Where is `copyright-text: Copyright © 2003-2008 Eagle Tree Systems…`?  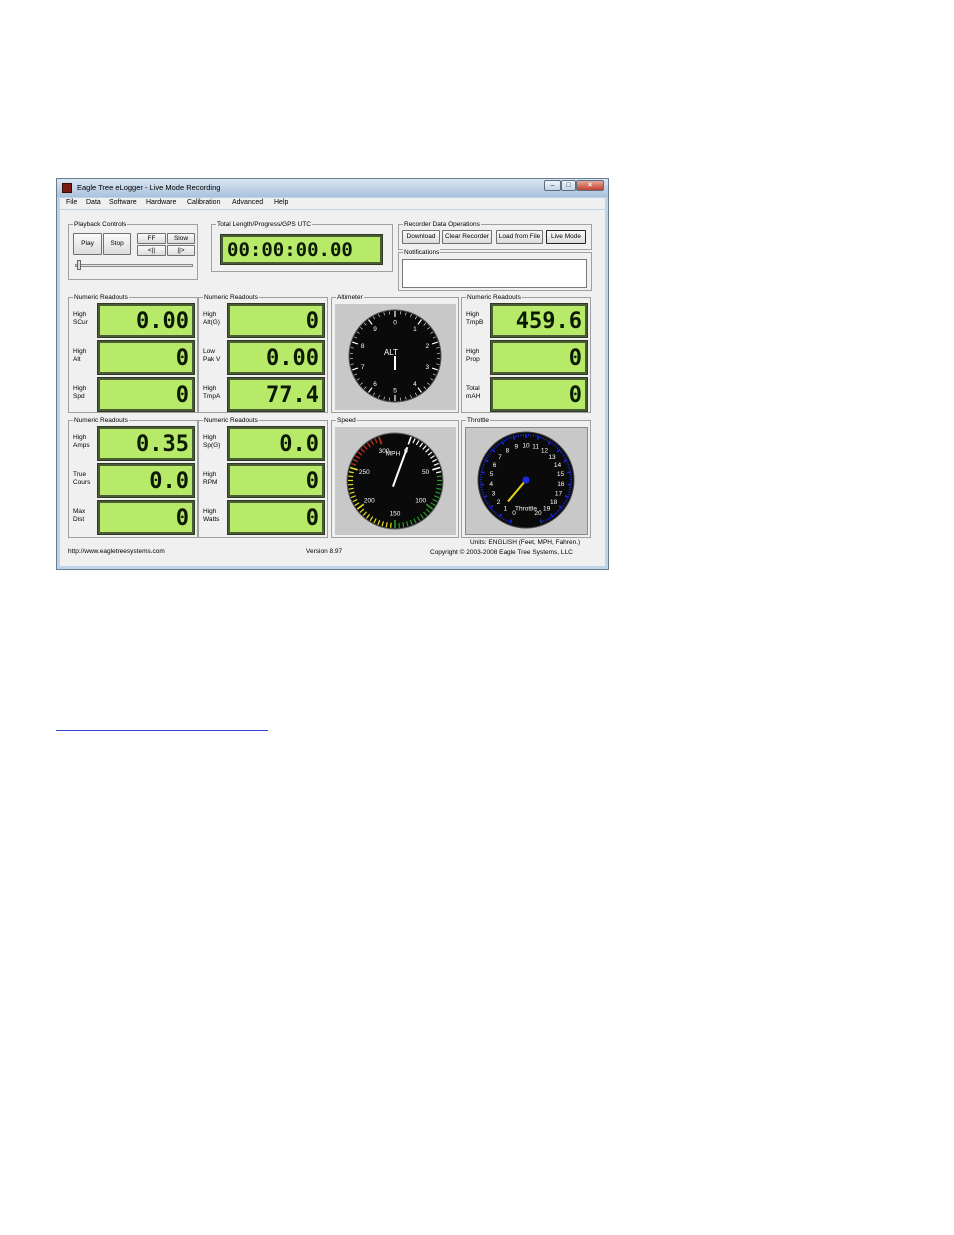
copyright-text: Copyright © 2003-2008 Eagle Tree Systems… is located at coordinates (501, 552).